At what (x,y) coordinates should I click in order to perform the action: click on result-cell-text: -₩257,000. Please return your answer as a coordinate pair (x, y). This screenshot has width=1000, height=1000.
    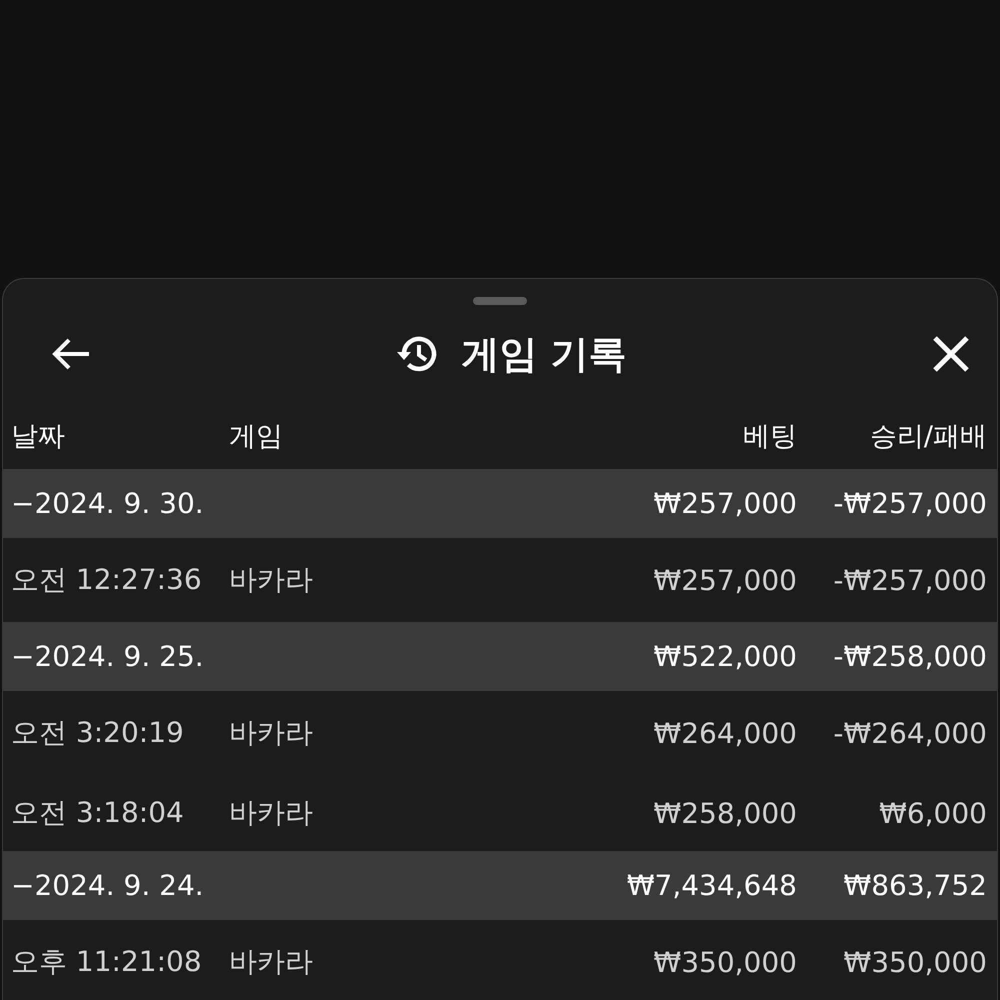
    Looking at the image, I should click on (909, 580).